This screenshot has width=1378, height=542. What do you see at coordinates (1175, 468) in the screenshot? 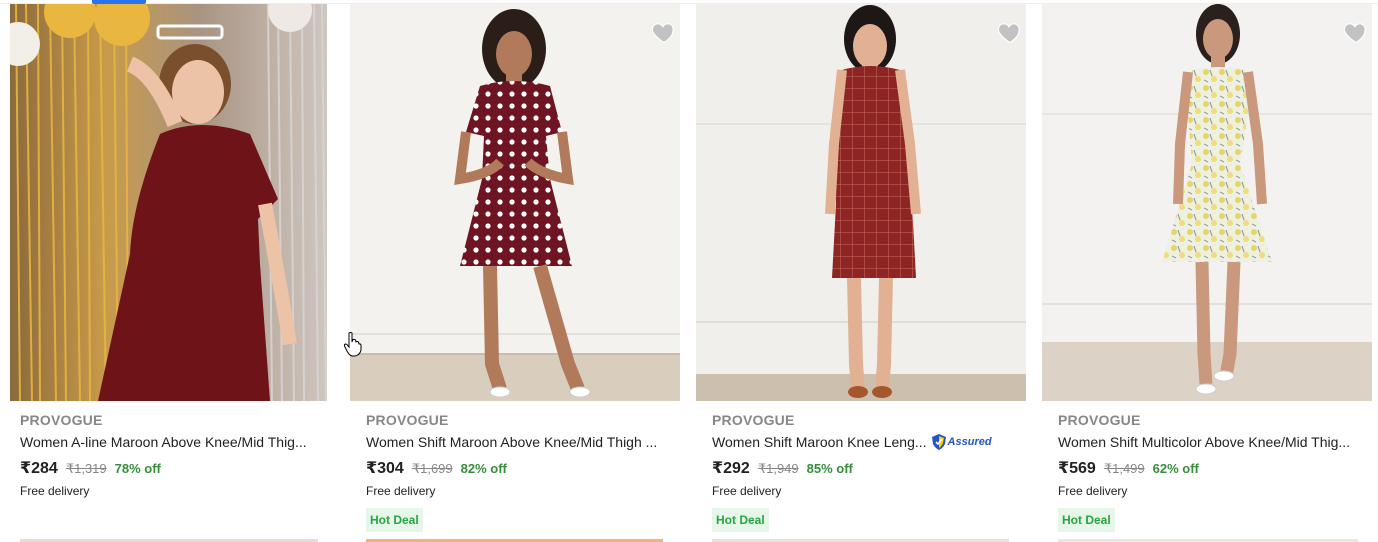
I see `product-discount: 62% off` at bounding box center [1175, 468].